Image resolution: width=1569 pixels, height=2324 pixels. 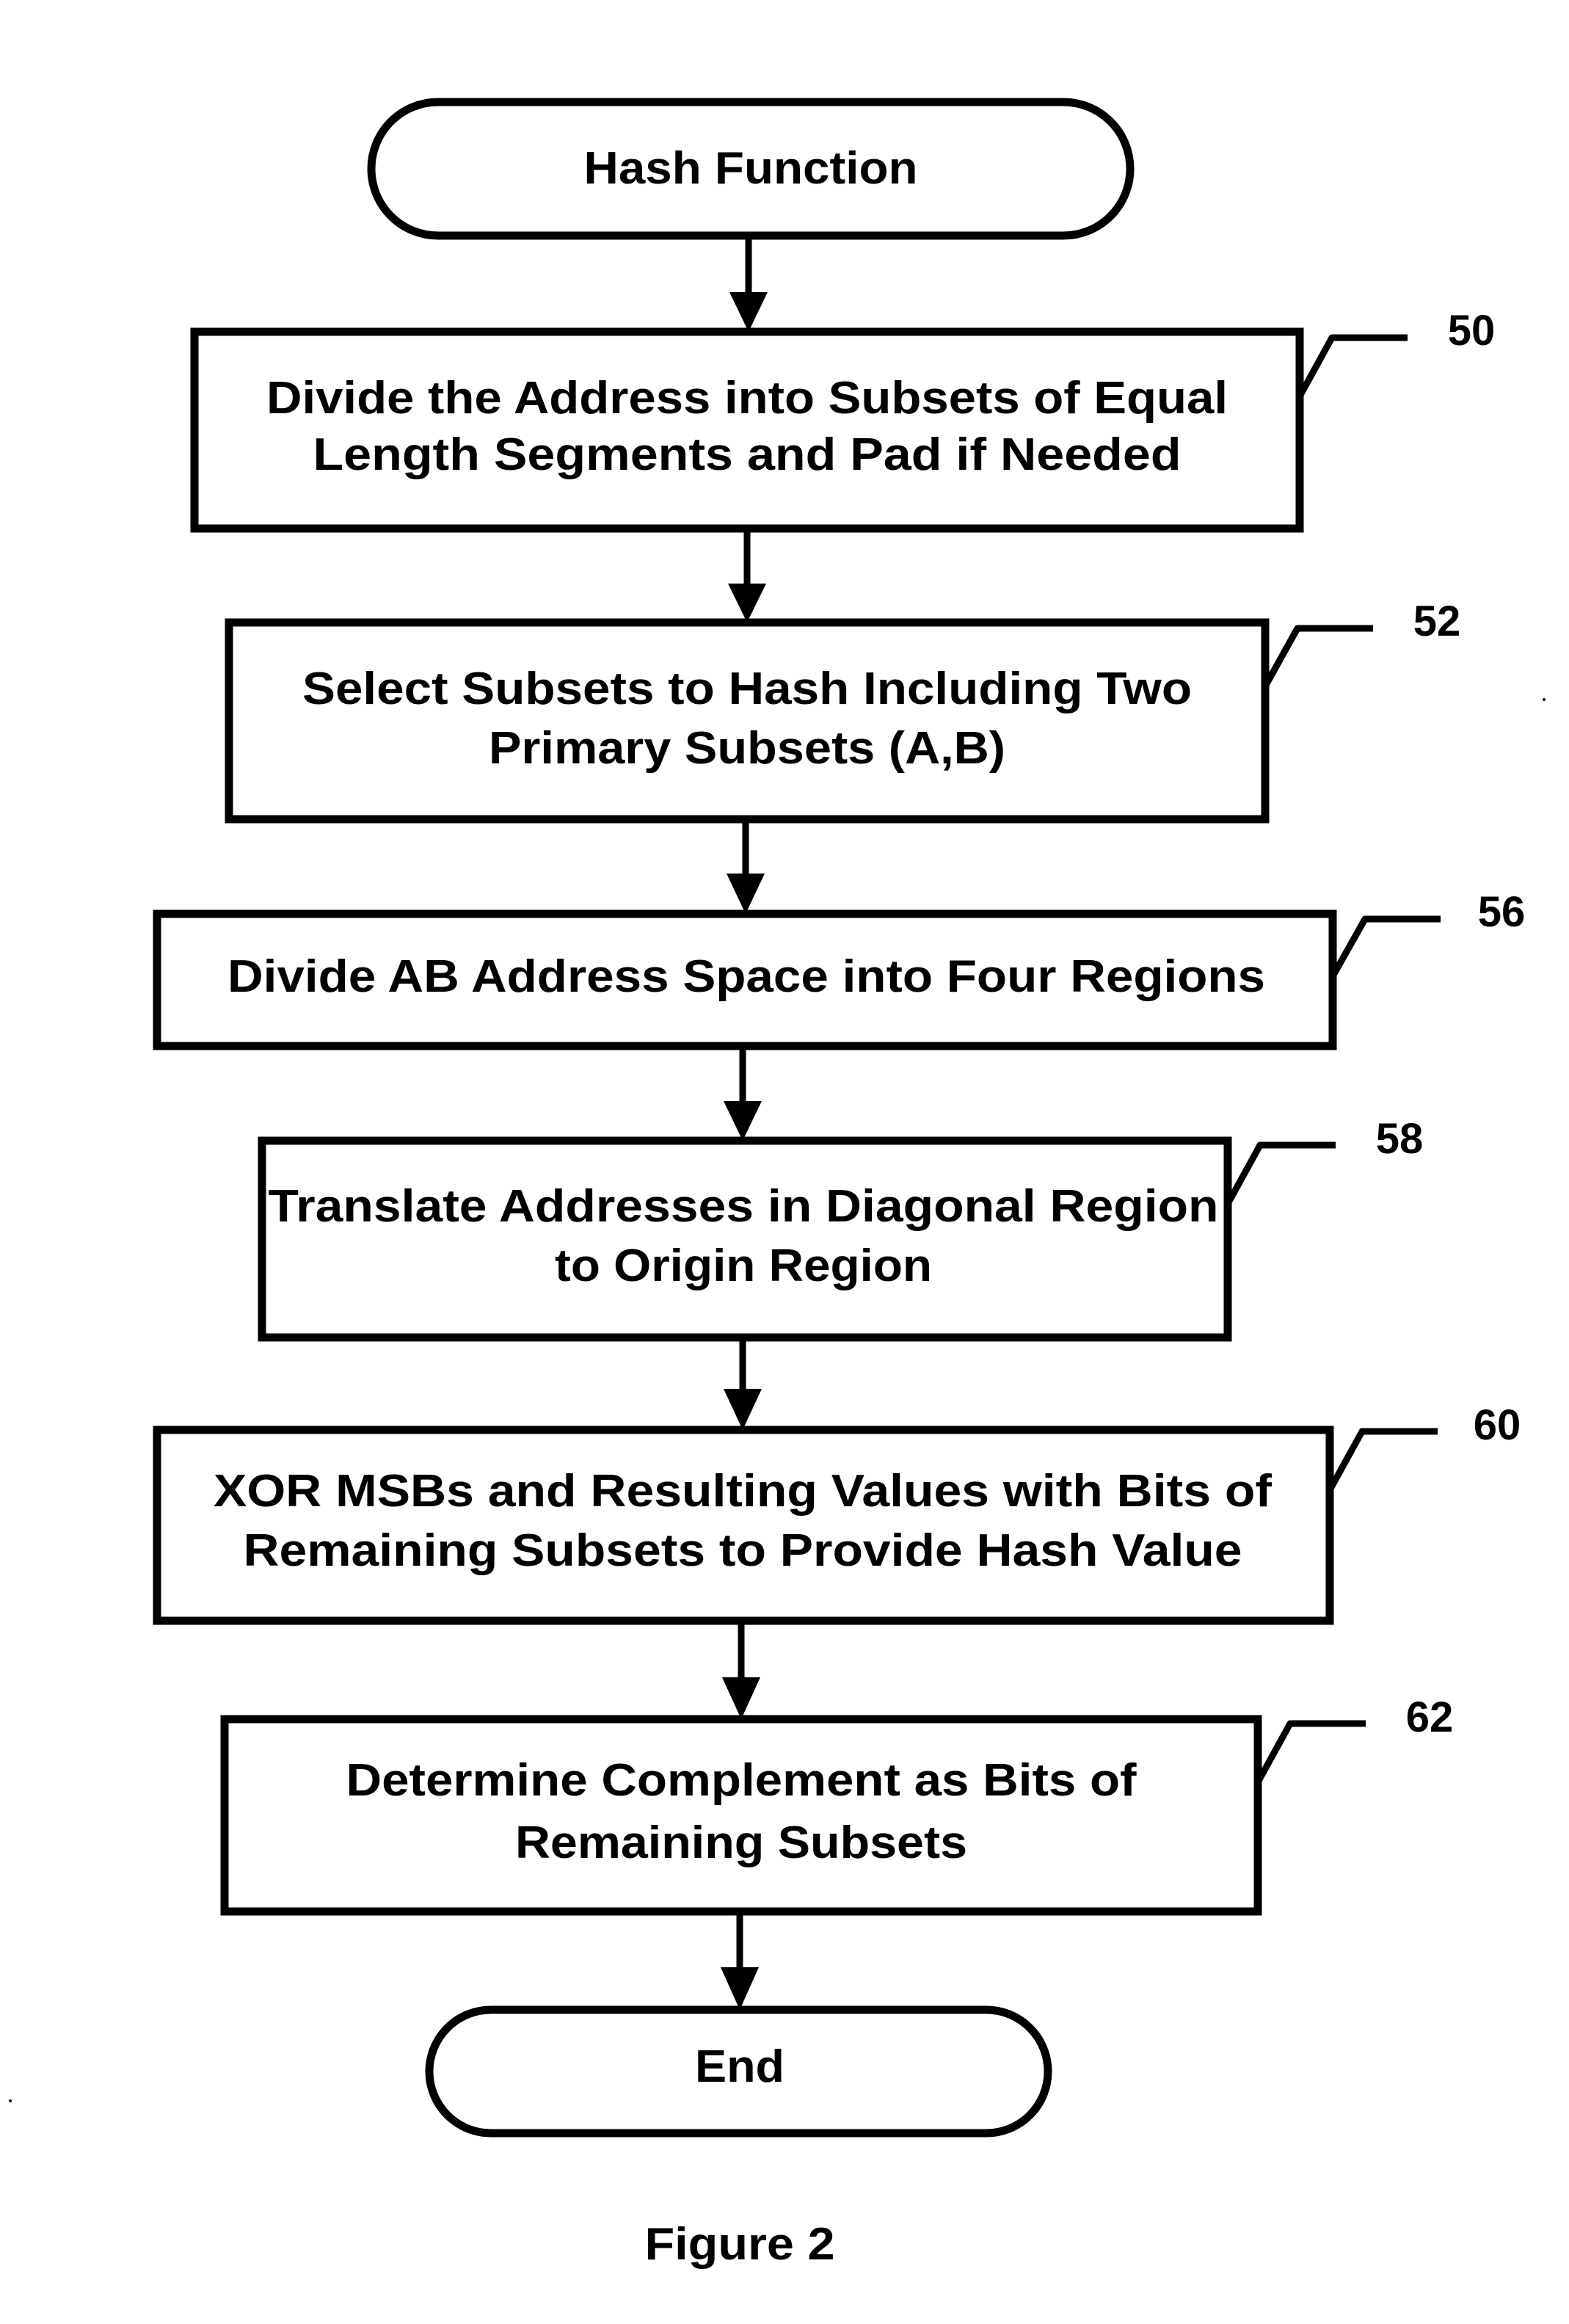 I want to click on step-50-line-2: Length Segments and Pad if Needed, so click(x=747, y=454).